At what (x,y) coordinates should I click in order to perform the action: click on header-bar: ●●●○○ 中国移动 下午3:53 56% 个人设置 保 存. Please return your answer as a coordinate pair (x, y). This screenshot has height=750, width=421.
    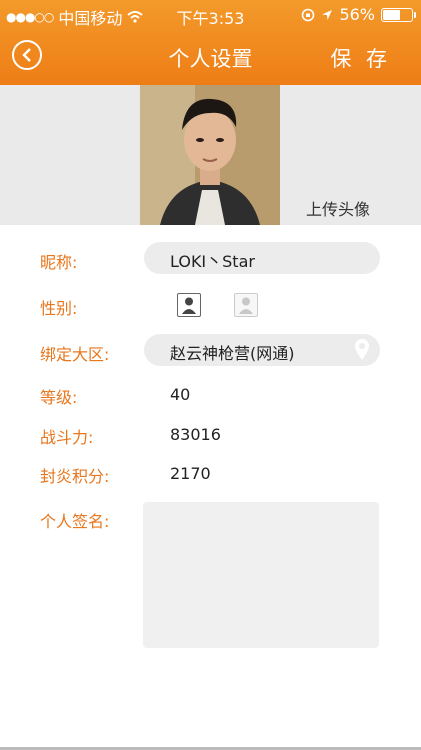
    Looking at the image, I should click on (210, 42).